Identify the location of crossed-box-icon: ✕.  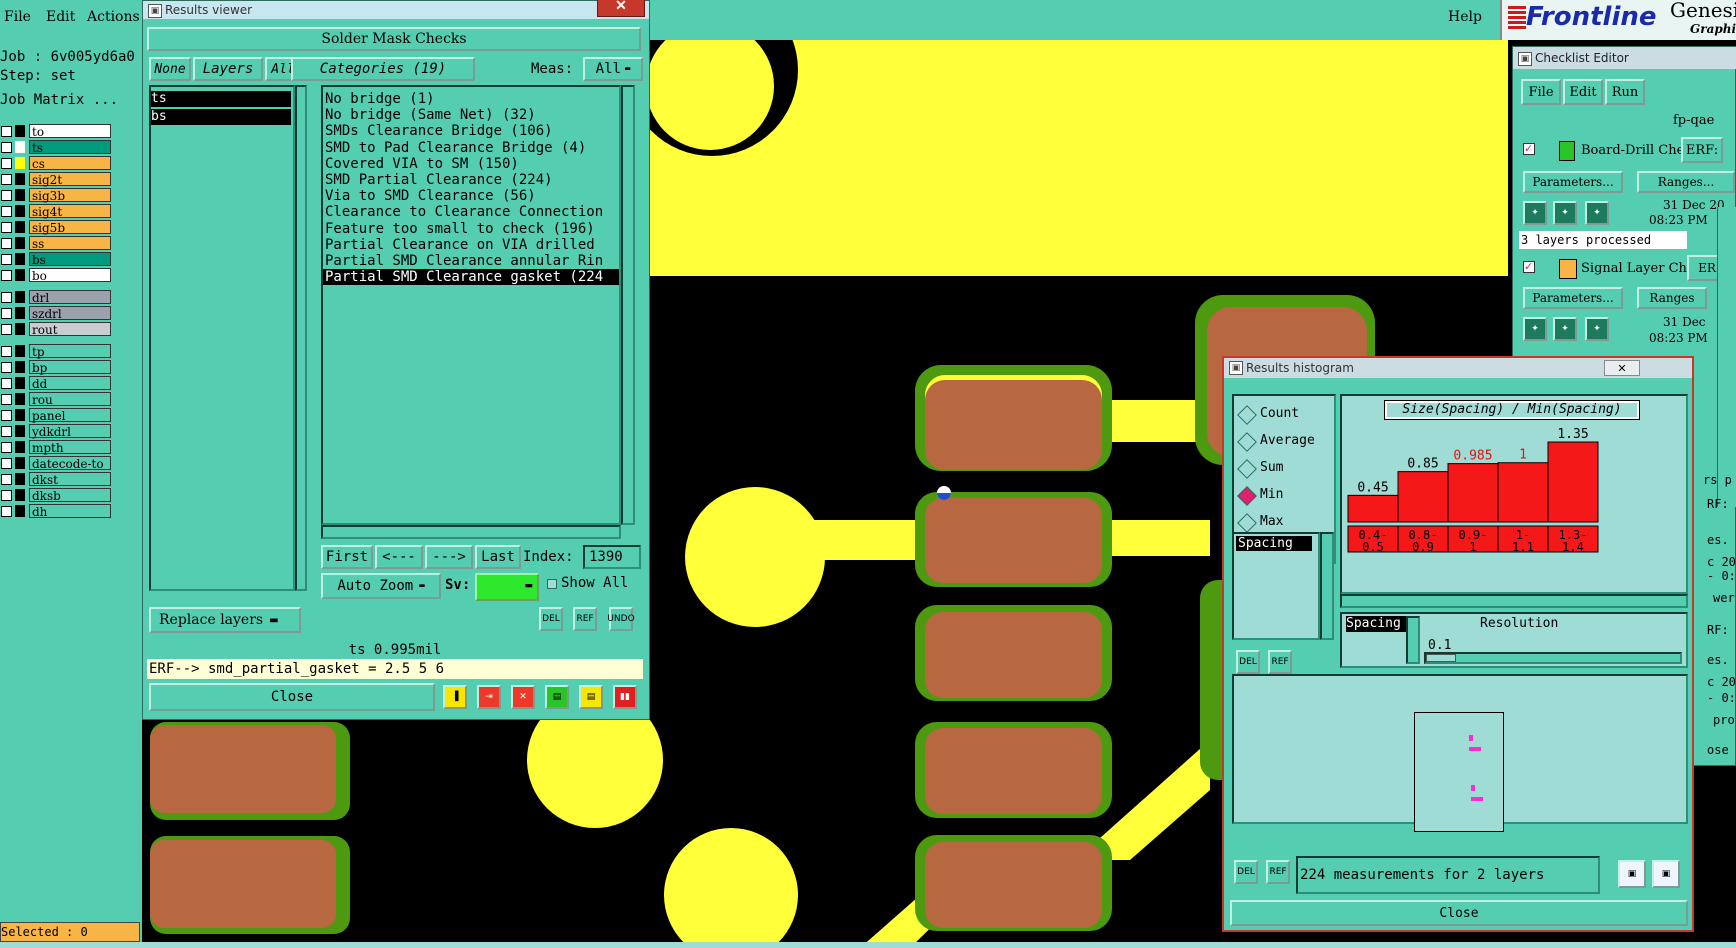
(523, 697).